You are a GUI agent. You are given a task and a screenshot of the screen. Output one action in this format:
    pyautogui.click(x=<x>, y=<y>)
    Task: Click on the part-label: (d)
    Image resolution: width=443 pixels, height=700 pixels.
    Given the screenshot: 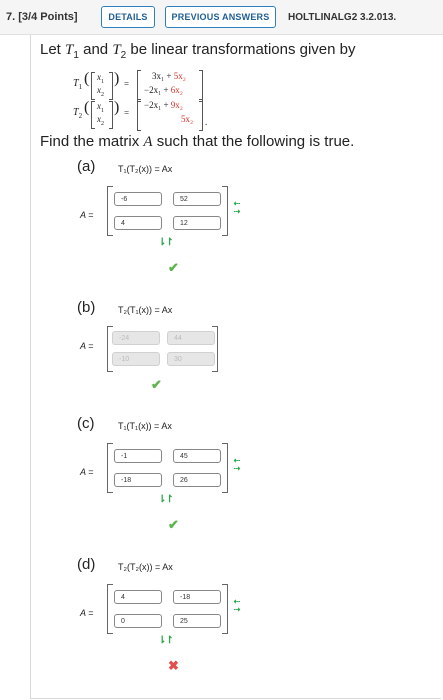 What is the action you would take?
    pyautogui.click(x=86, y=564)
    